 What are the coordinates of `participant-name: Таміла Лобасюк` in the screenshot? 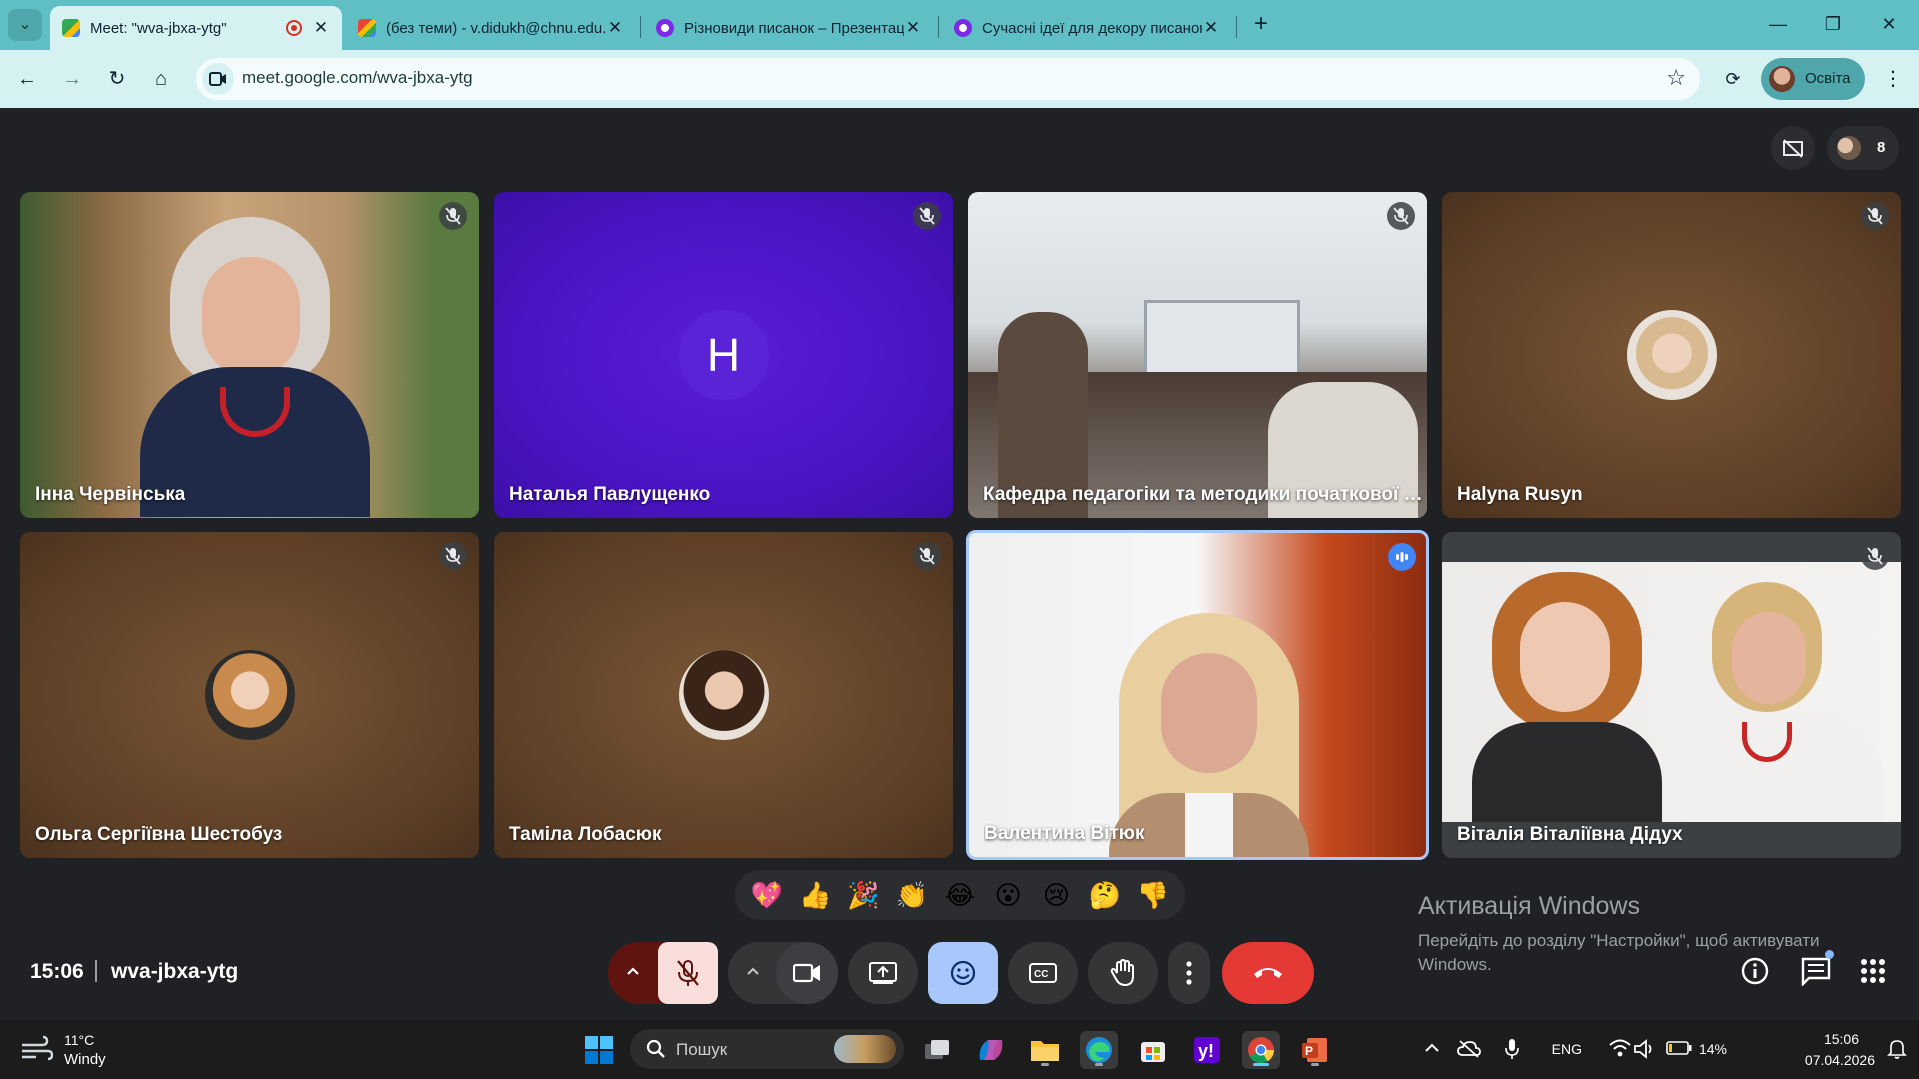 It's located at (585, 834).